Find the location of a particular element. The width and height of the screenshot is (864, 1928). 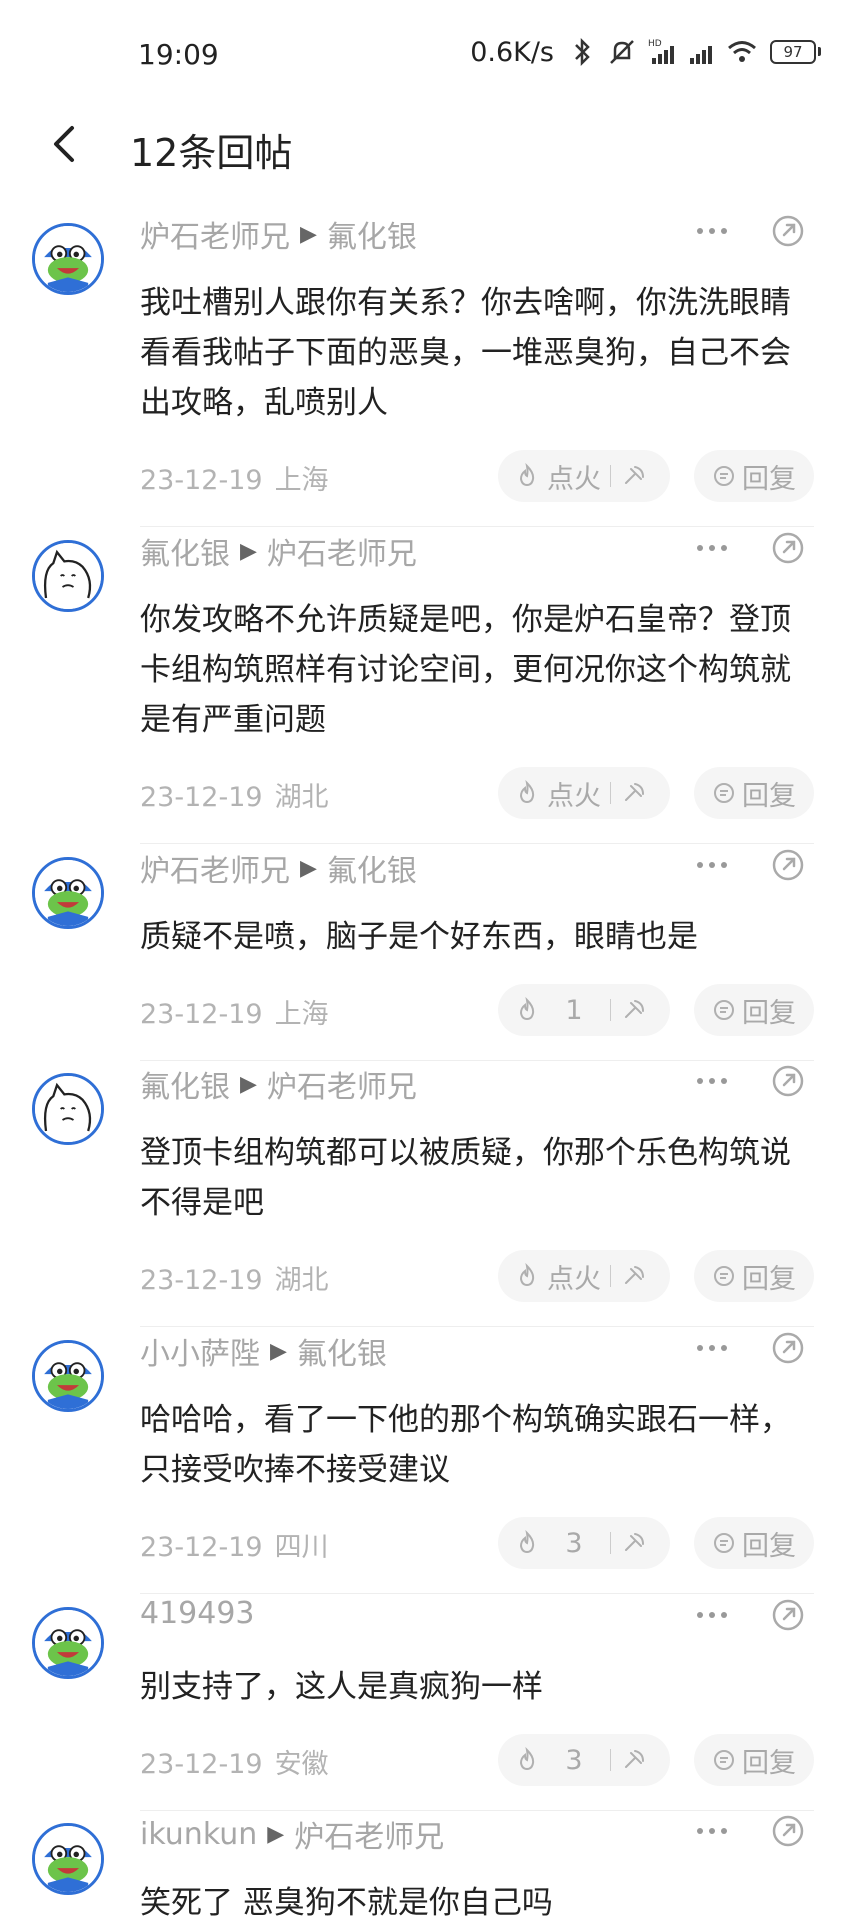

comment-text: 质疑不是喷，脑子是个好东西，眼睛也是 is located at coordinates (419, 937).